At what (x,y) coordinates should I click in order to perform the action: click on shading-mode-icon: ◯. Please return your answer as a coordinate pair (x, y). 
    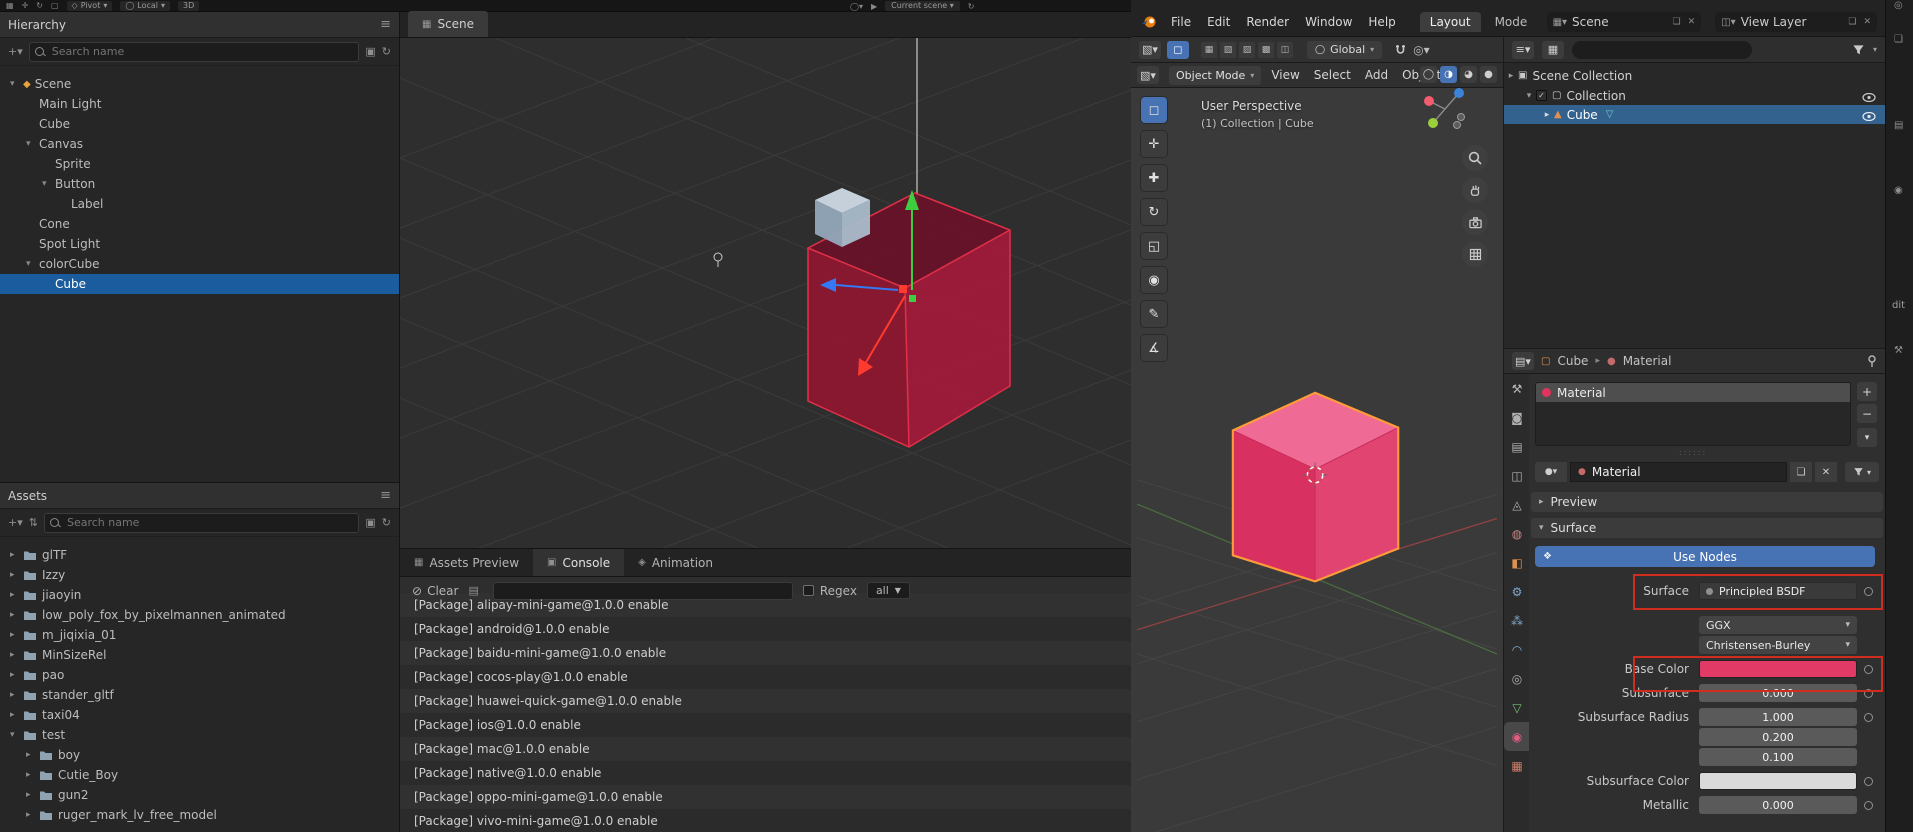
    Looking at the image, I should click on (1428, 74).